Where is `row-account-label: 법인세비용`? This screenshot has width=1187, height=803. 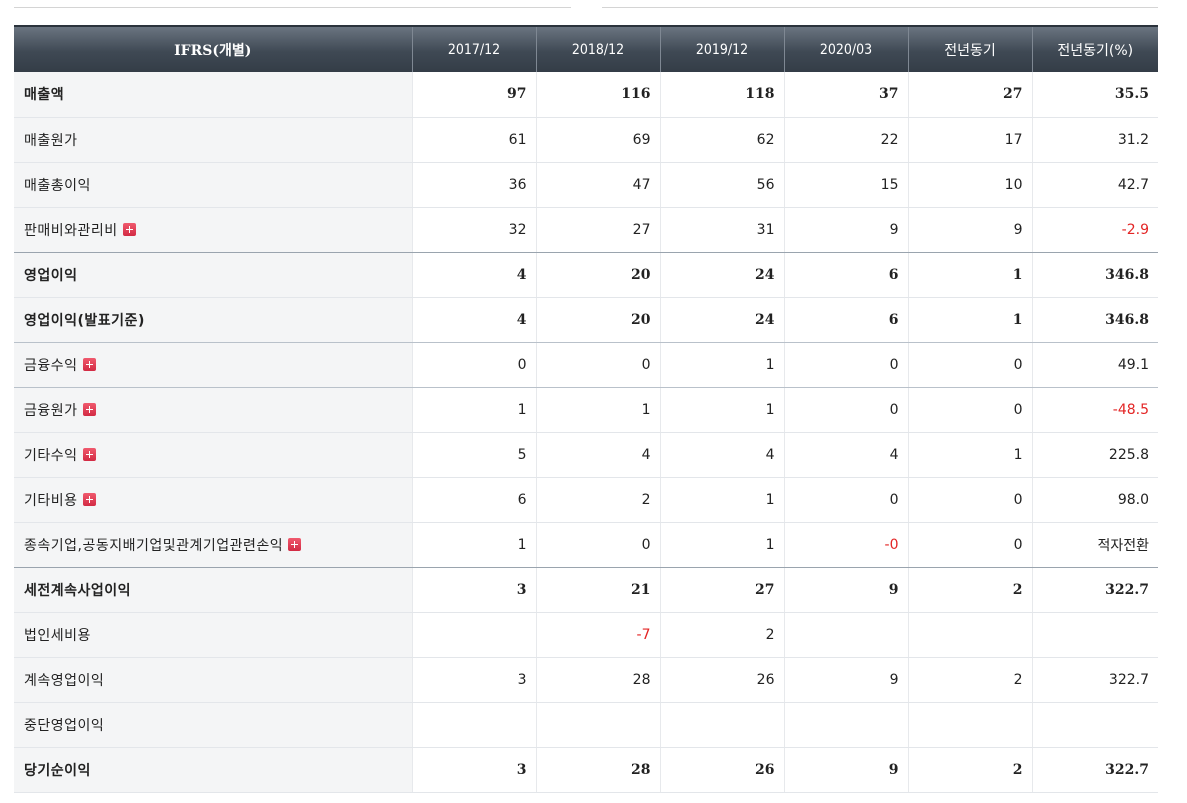 row-account-label: 법인세비용 is located at coordinates (57, 635).